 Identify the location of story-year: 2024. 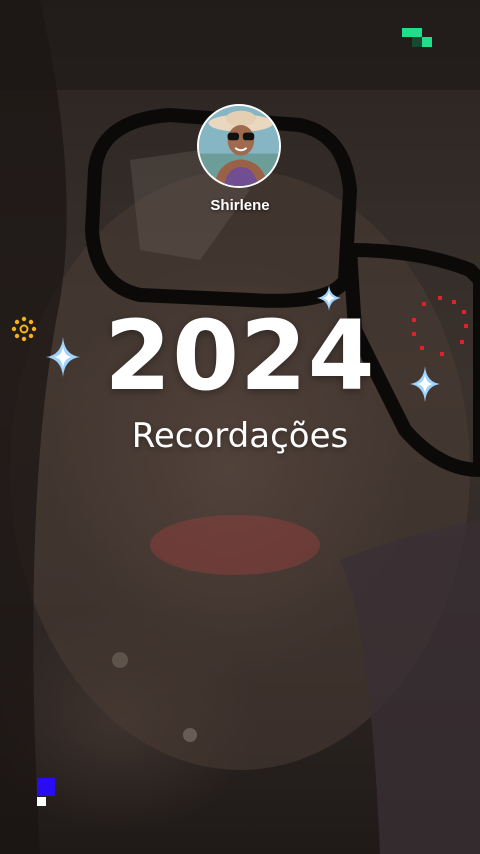
(240, 356).